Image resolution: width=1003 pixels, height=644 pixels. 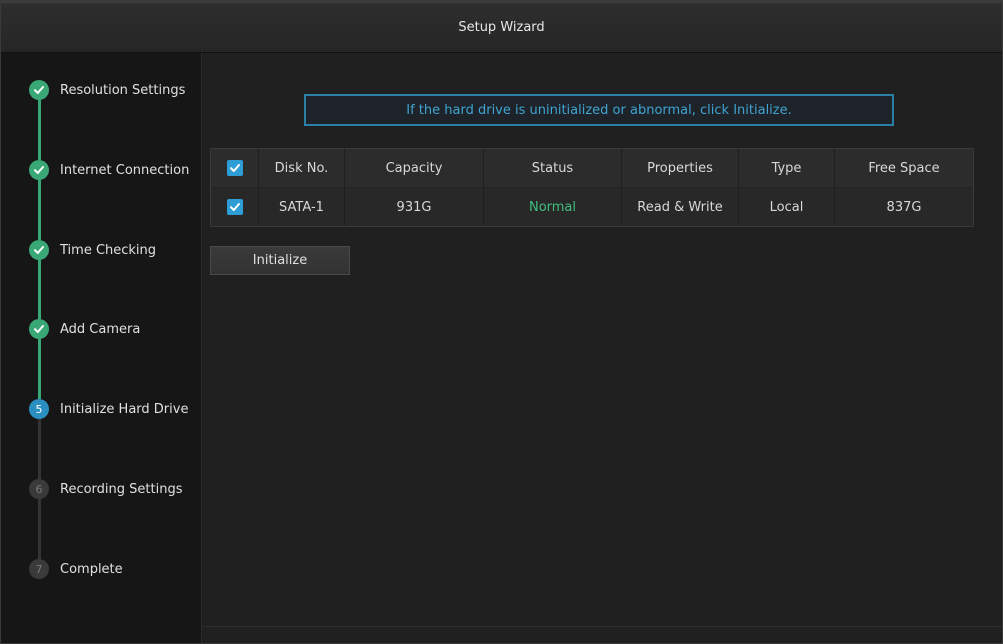 I want to click on step-time-checking: Time Checking, so click(x=92, y=250).